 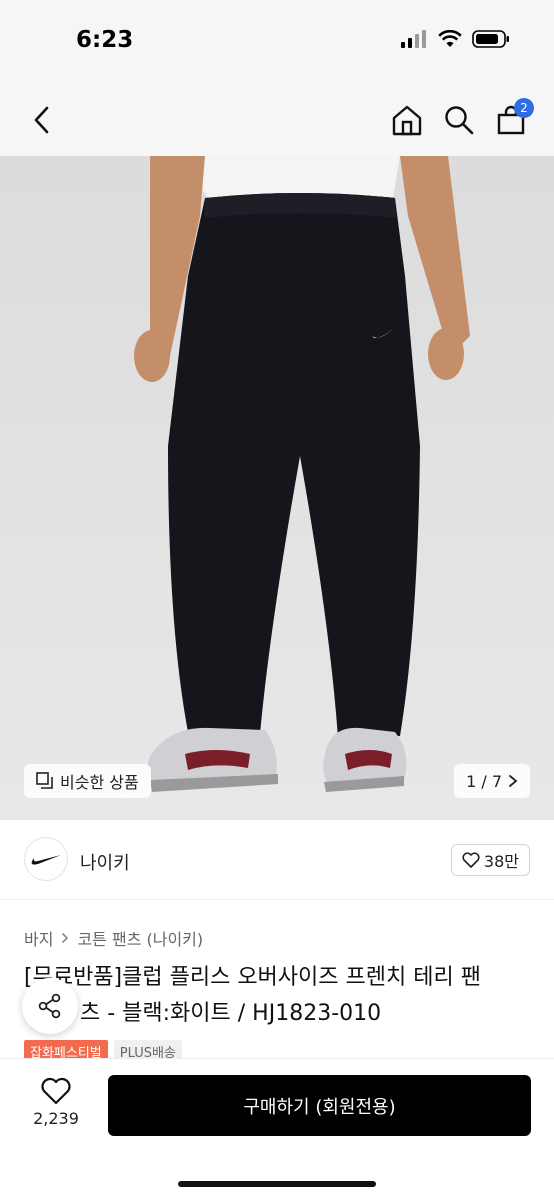 What do you see at coordinates (56, 1118) in the screenshot?
I see `wishlist-count: 2,239` at bounding box center [56, 1118].